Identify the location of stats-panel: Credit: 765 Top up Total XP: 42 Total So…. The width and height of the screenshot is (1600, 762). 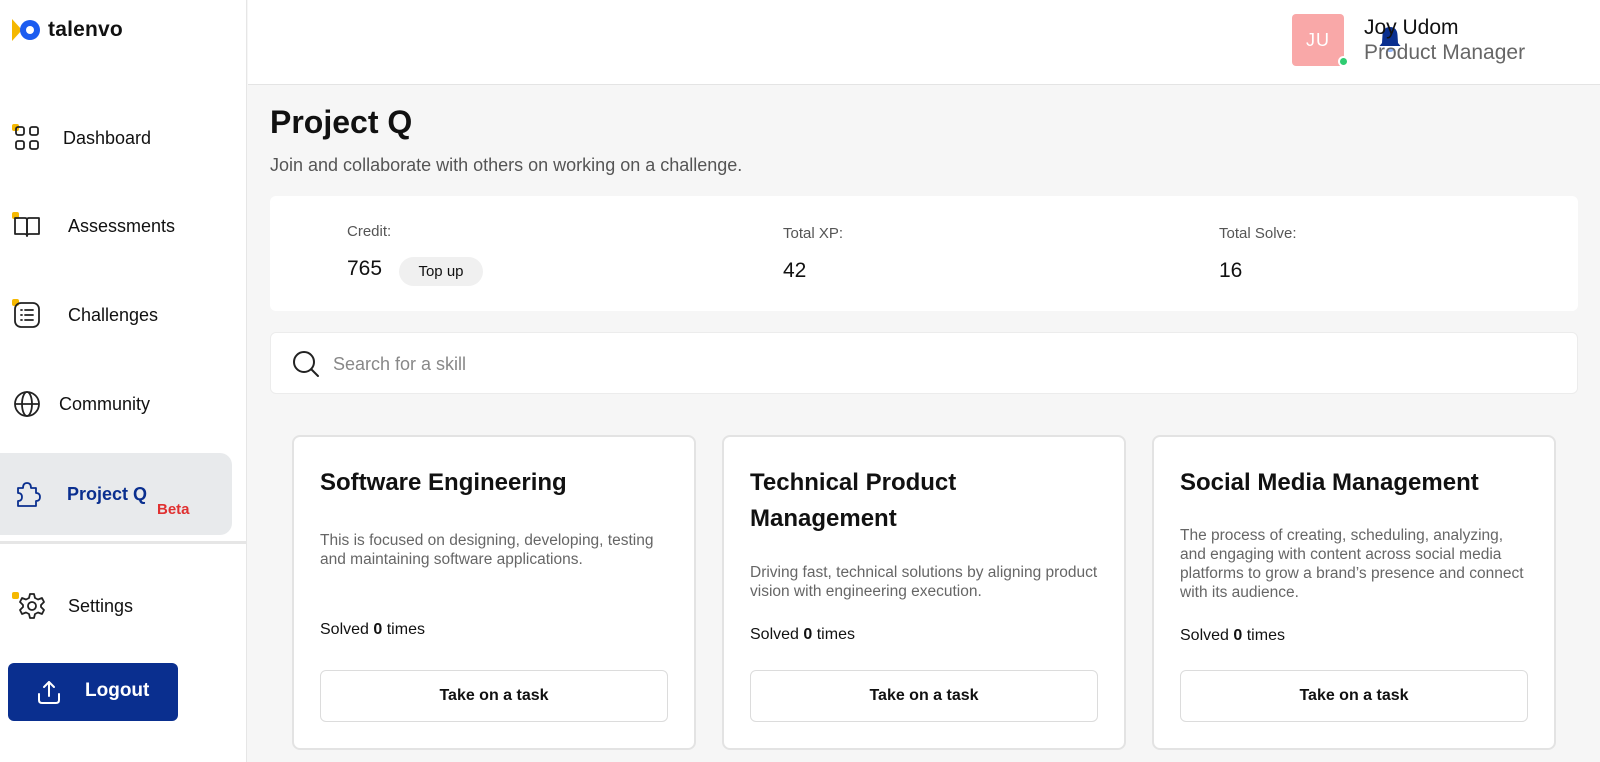
(924, 253).